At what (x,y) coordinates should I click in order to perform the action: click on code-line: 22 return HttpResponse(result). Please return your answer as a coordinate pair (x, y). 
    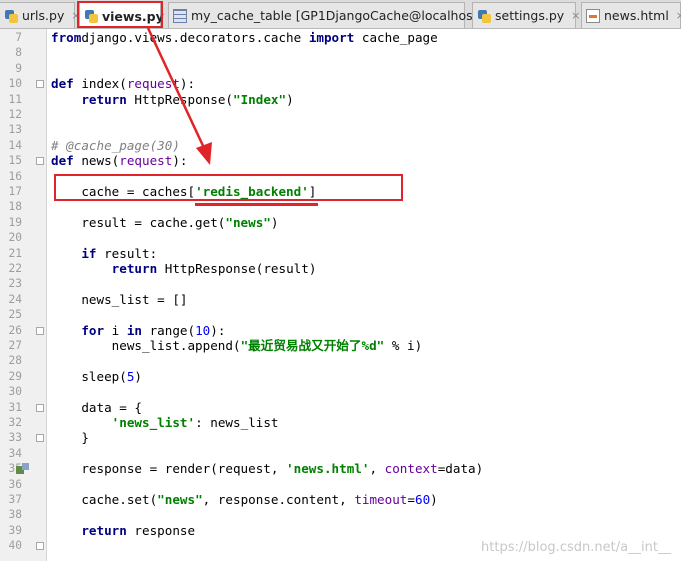
    Looking at the image, I should click on (340, 268).